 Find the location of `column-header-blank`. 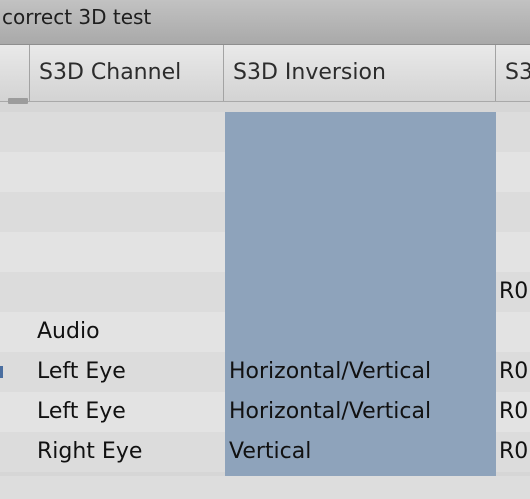

column-header-blank is located at coordinates (15, 73).